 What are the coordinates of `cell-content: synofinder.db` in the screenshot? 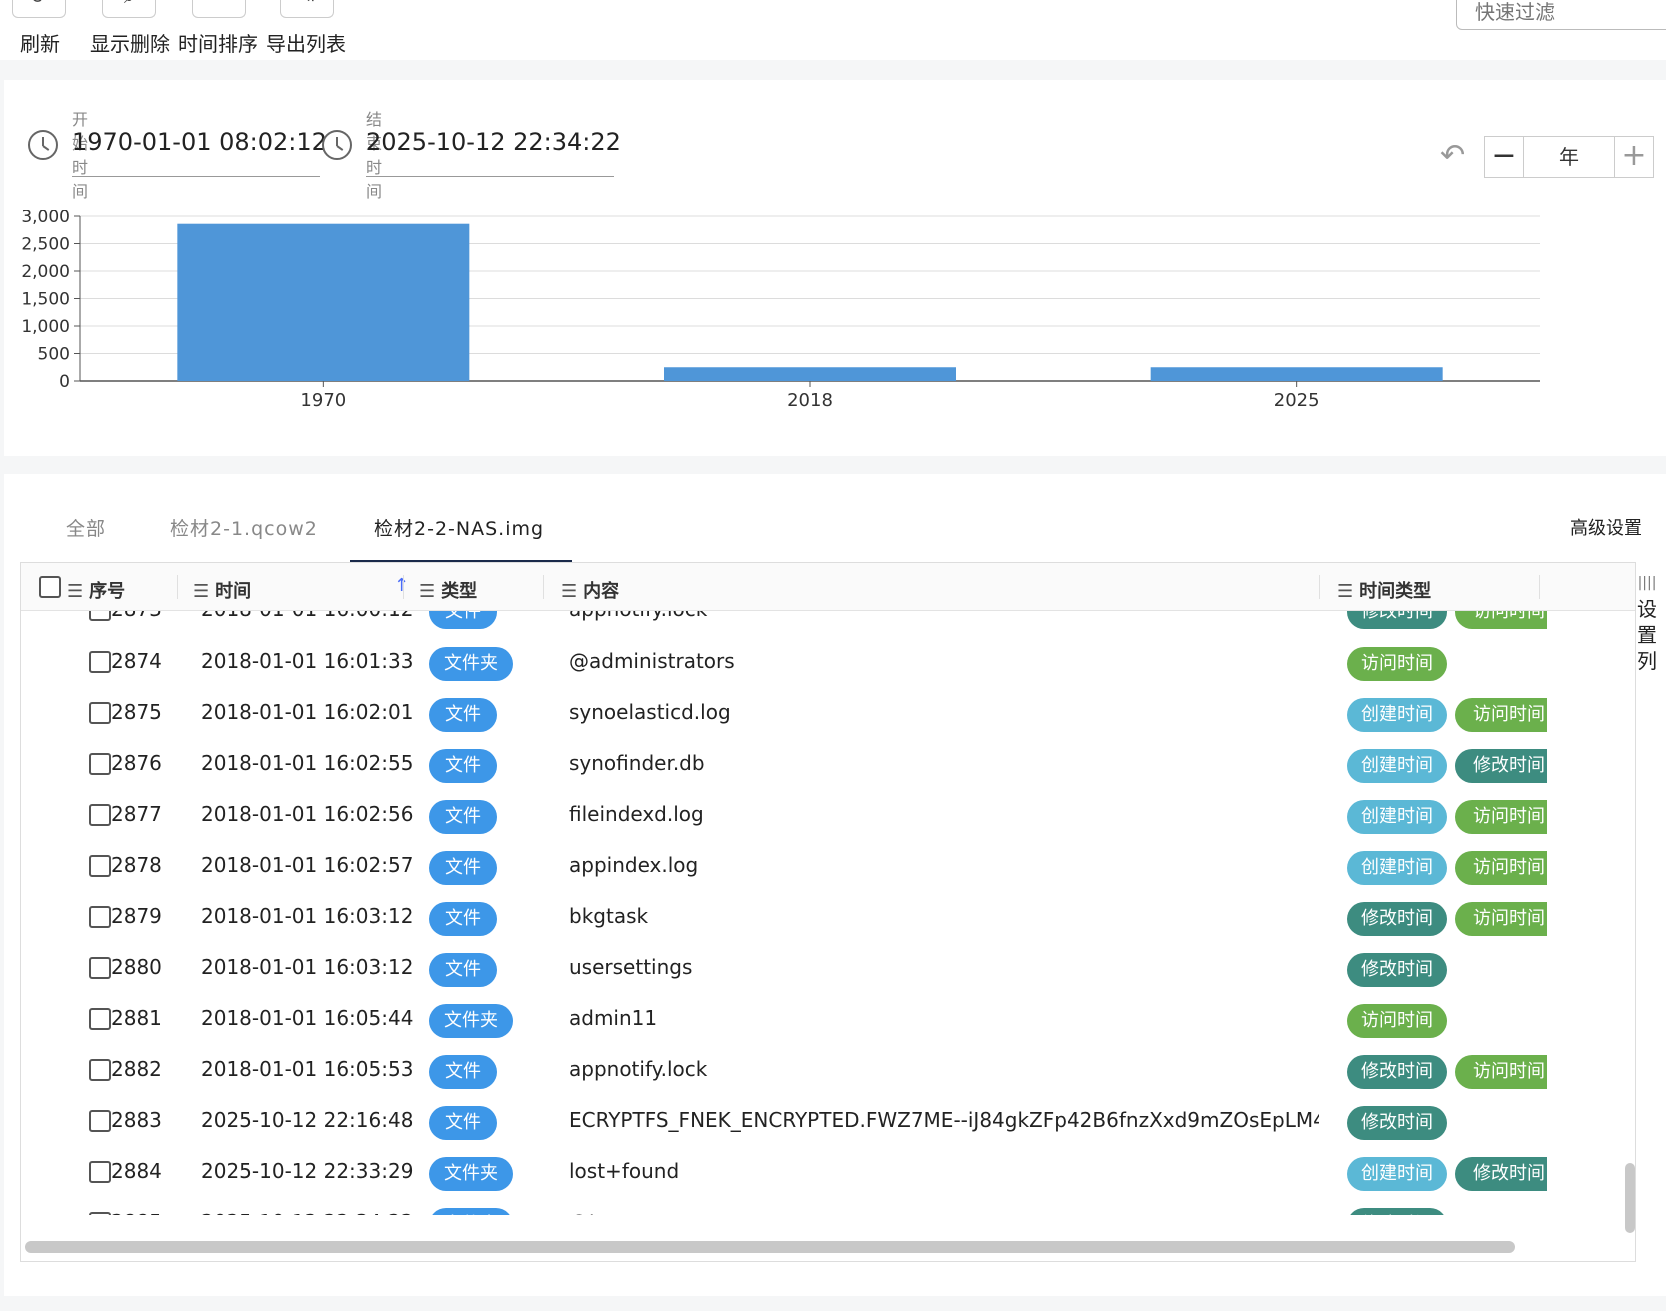 It's located at (637, 763).